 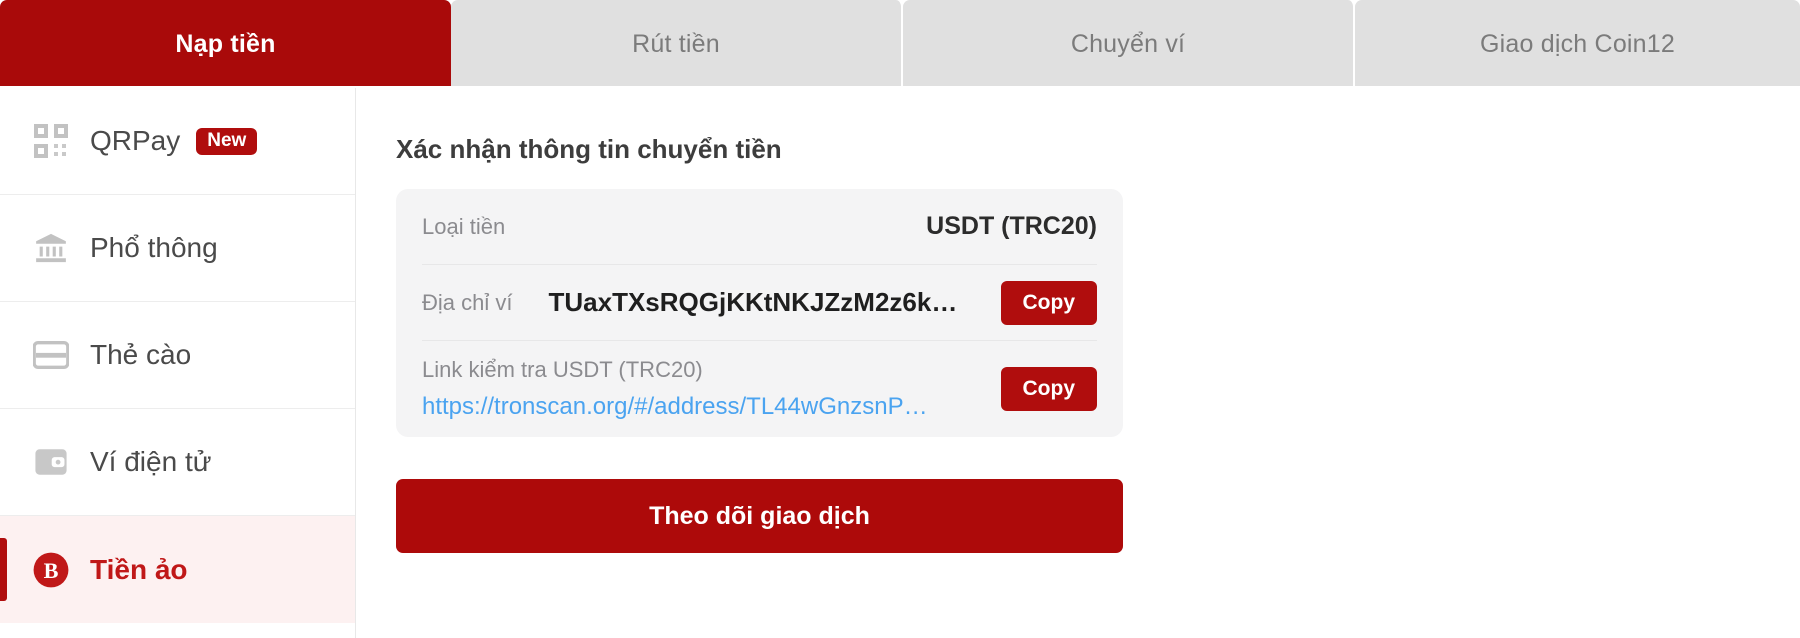 I want to click on tab-rut-tien: Rút tiền, so click(x=677, y=44).